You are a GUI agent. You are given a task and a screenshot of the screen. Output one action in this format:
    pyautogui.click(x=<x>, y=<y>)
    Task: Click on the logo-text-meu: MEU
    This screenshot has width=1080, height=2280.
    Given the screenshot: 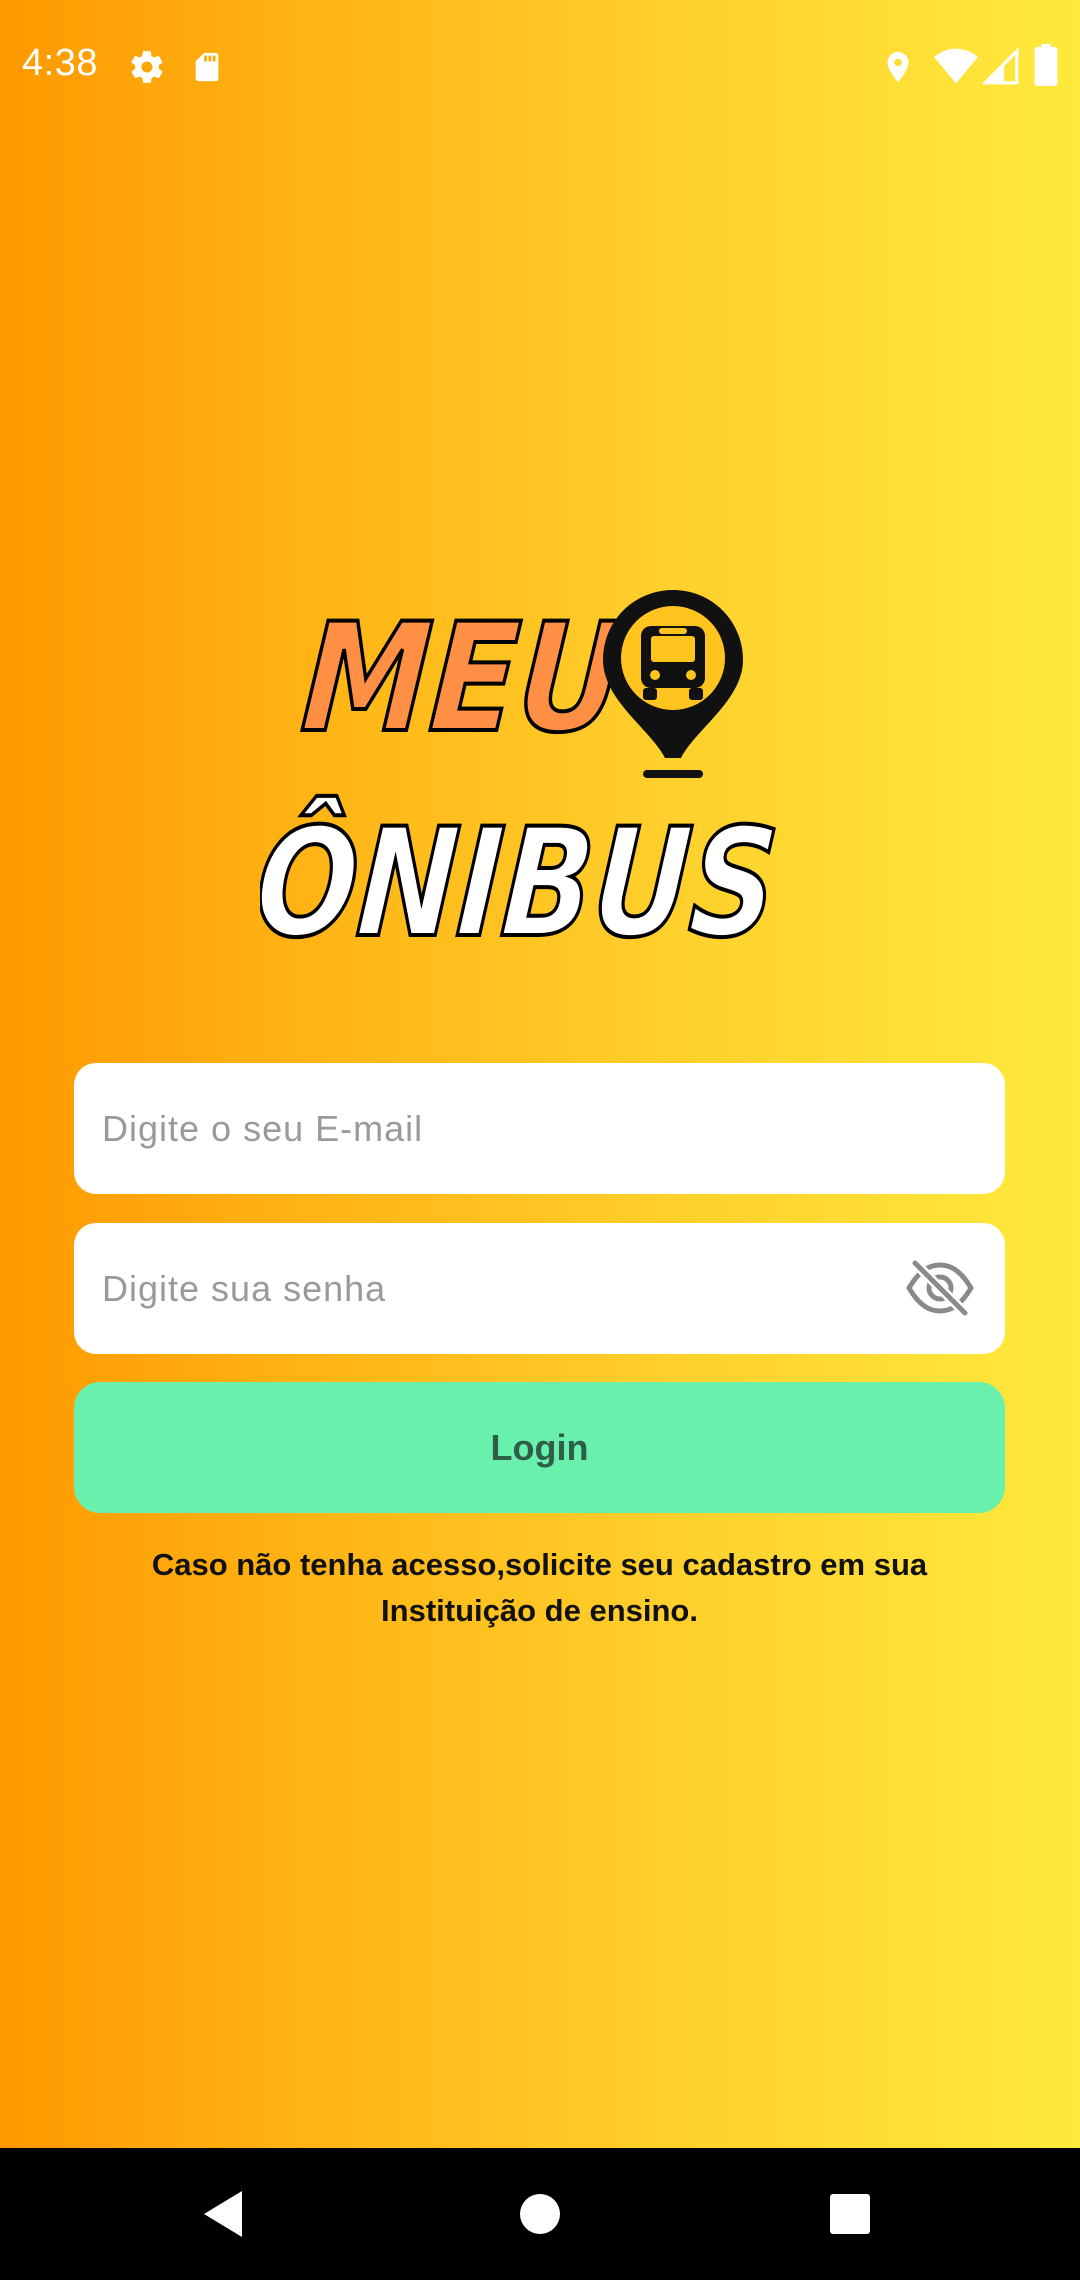 What is the action you would take?
    pyautogui.click(x=463, y=679)
    